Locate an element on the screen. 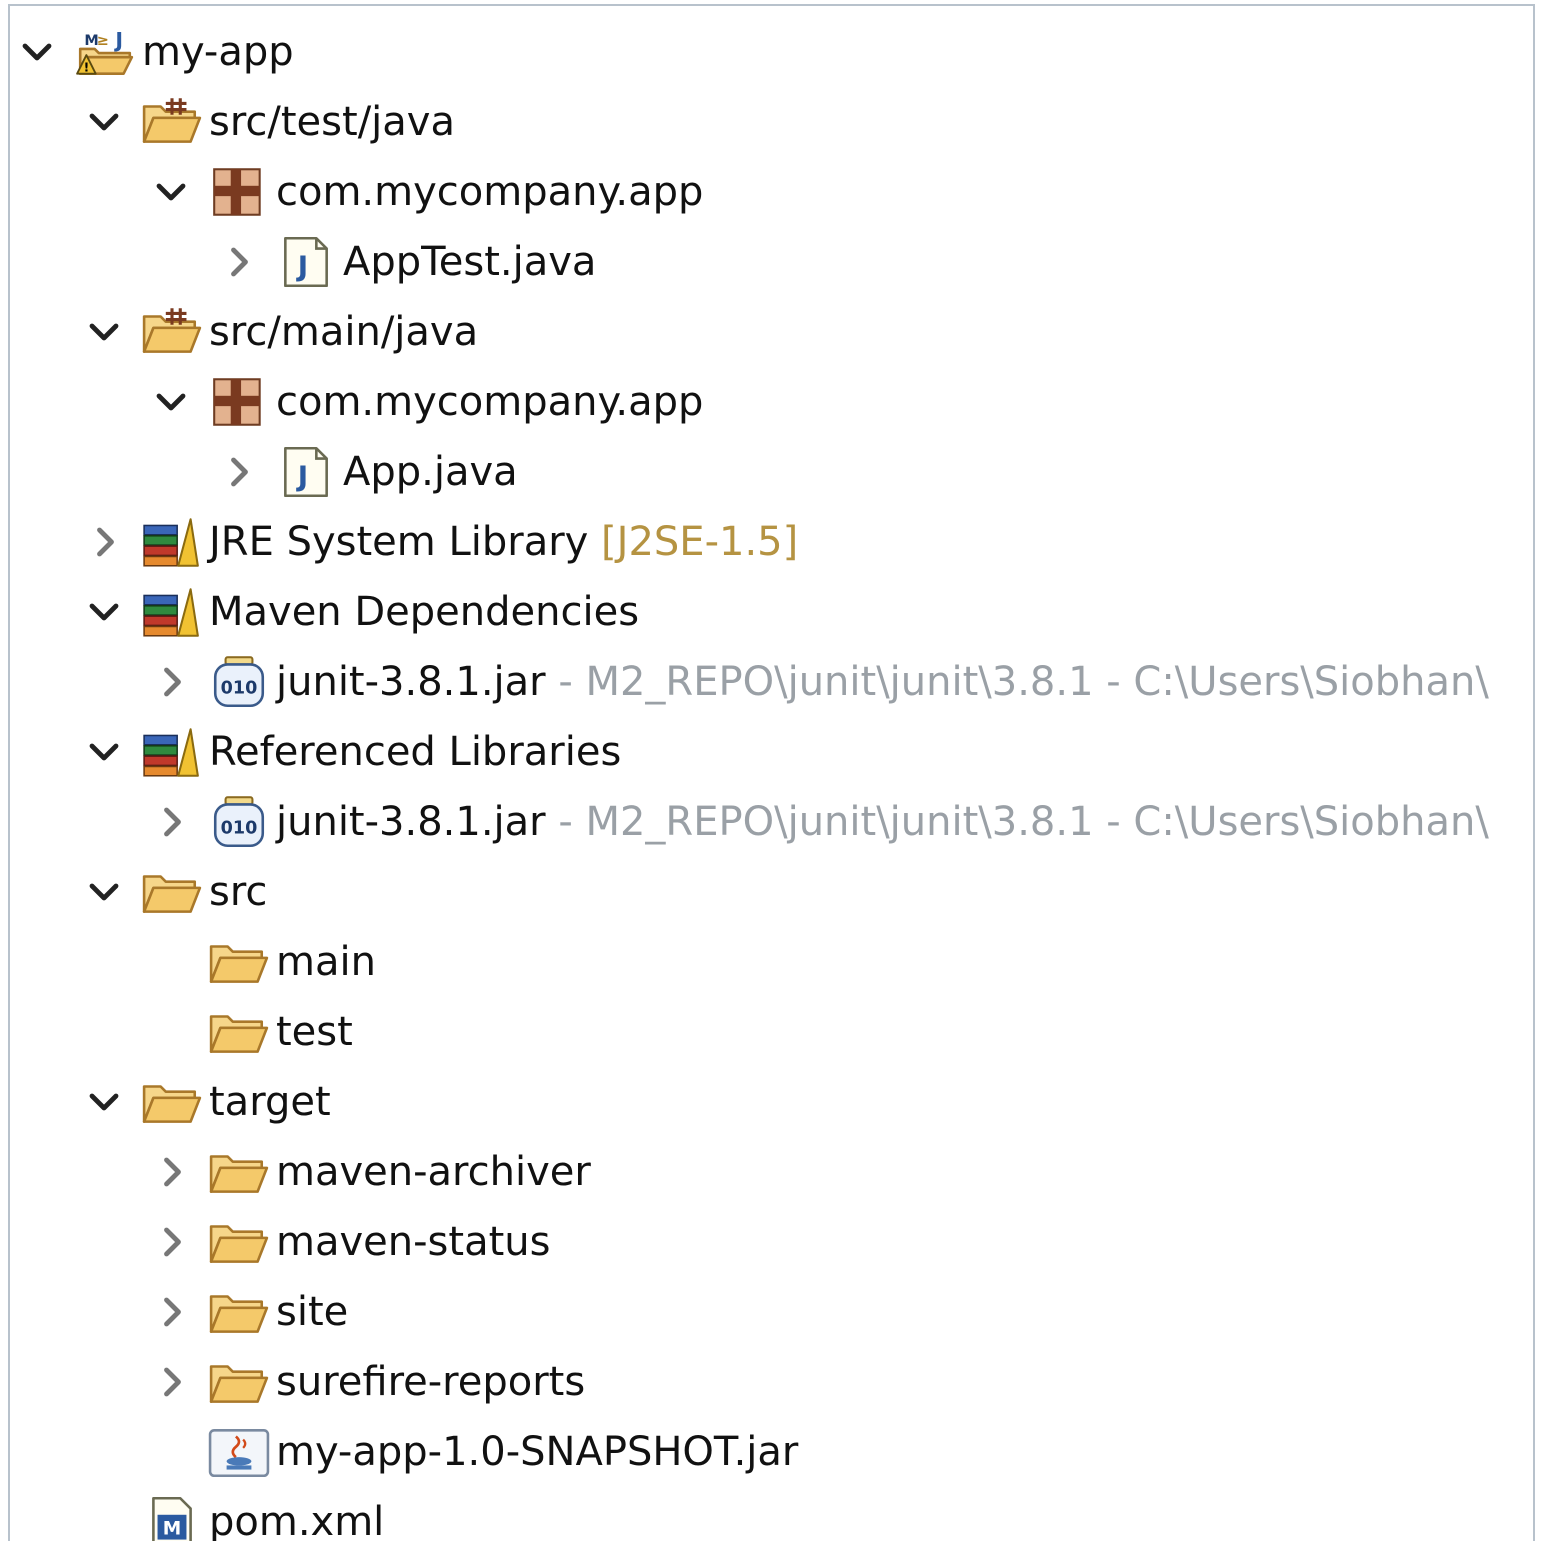  tree-item-text: JRE System Library [J2SE-1.5] is located at coordinates (503, 542).